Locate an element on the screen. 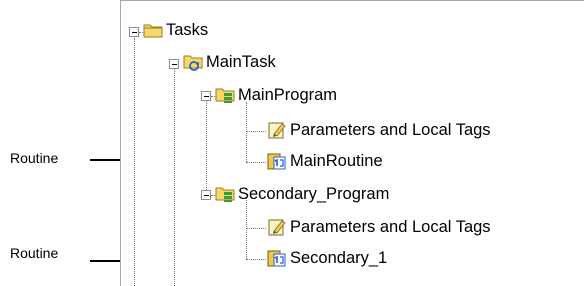  tree-node-secondary-program: Secondary_Program is located at coordinates (302, 194).